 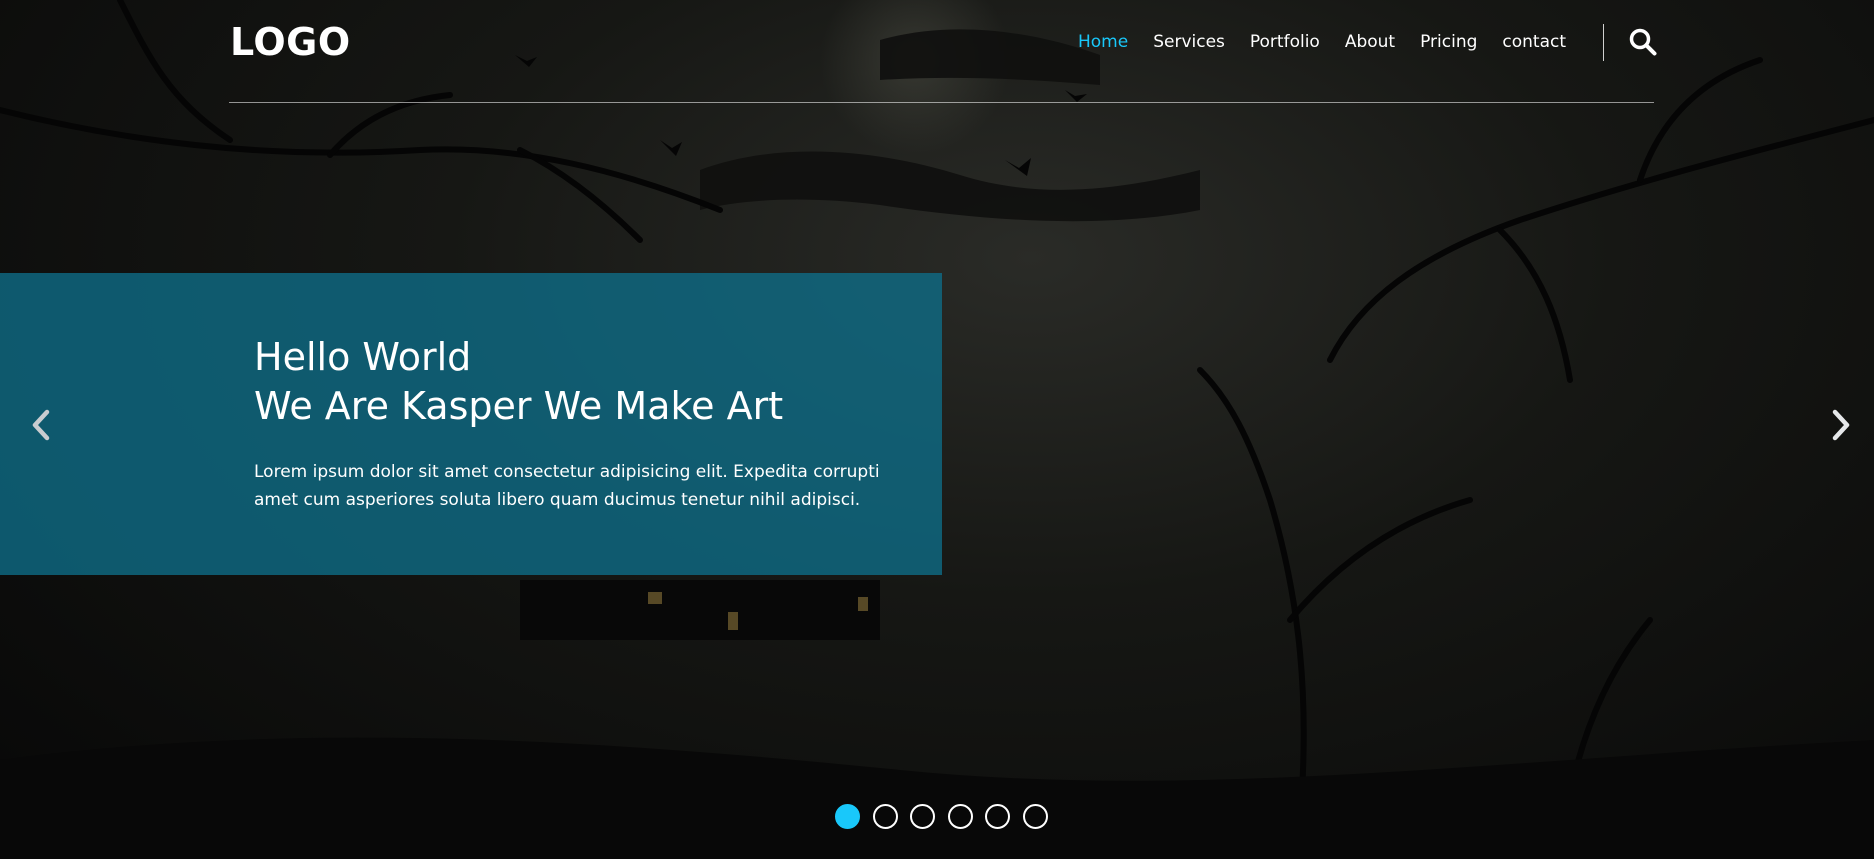 What do you see at coordinates (363, 357) in the screenshot?
I see `hero-title-line1: Hello World` at bounding box center [363, 357].